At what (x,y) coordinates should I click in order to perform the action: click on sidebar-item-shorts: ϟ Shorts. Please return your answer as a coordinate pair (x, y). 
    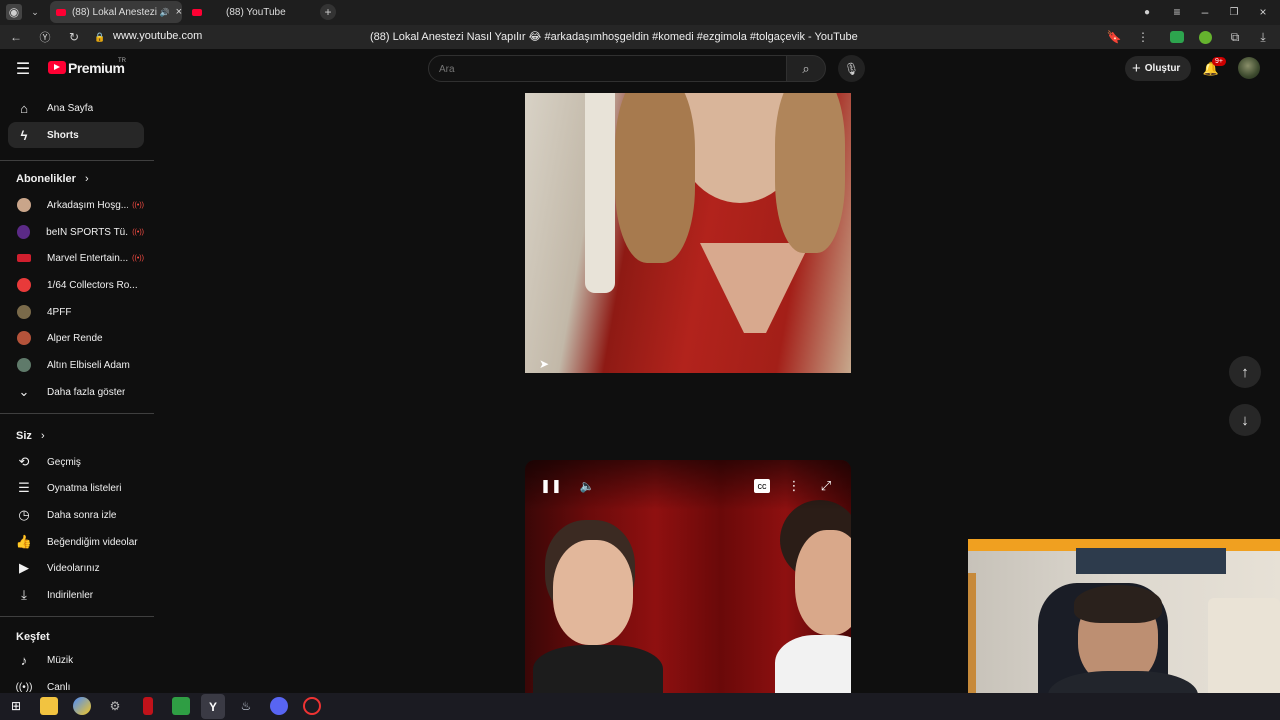
    Looking at the image, I should click on (76, 135).